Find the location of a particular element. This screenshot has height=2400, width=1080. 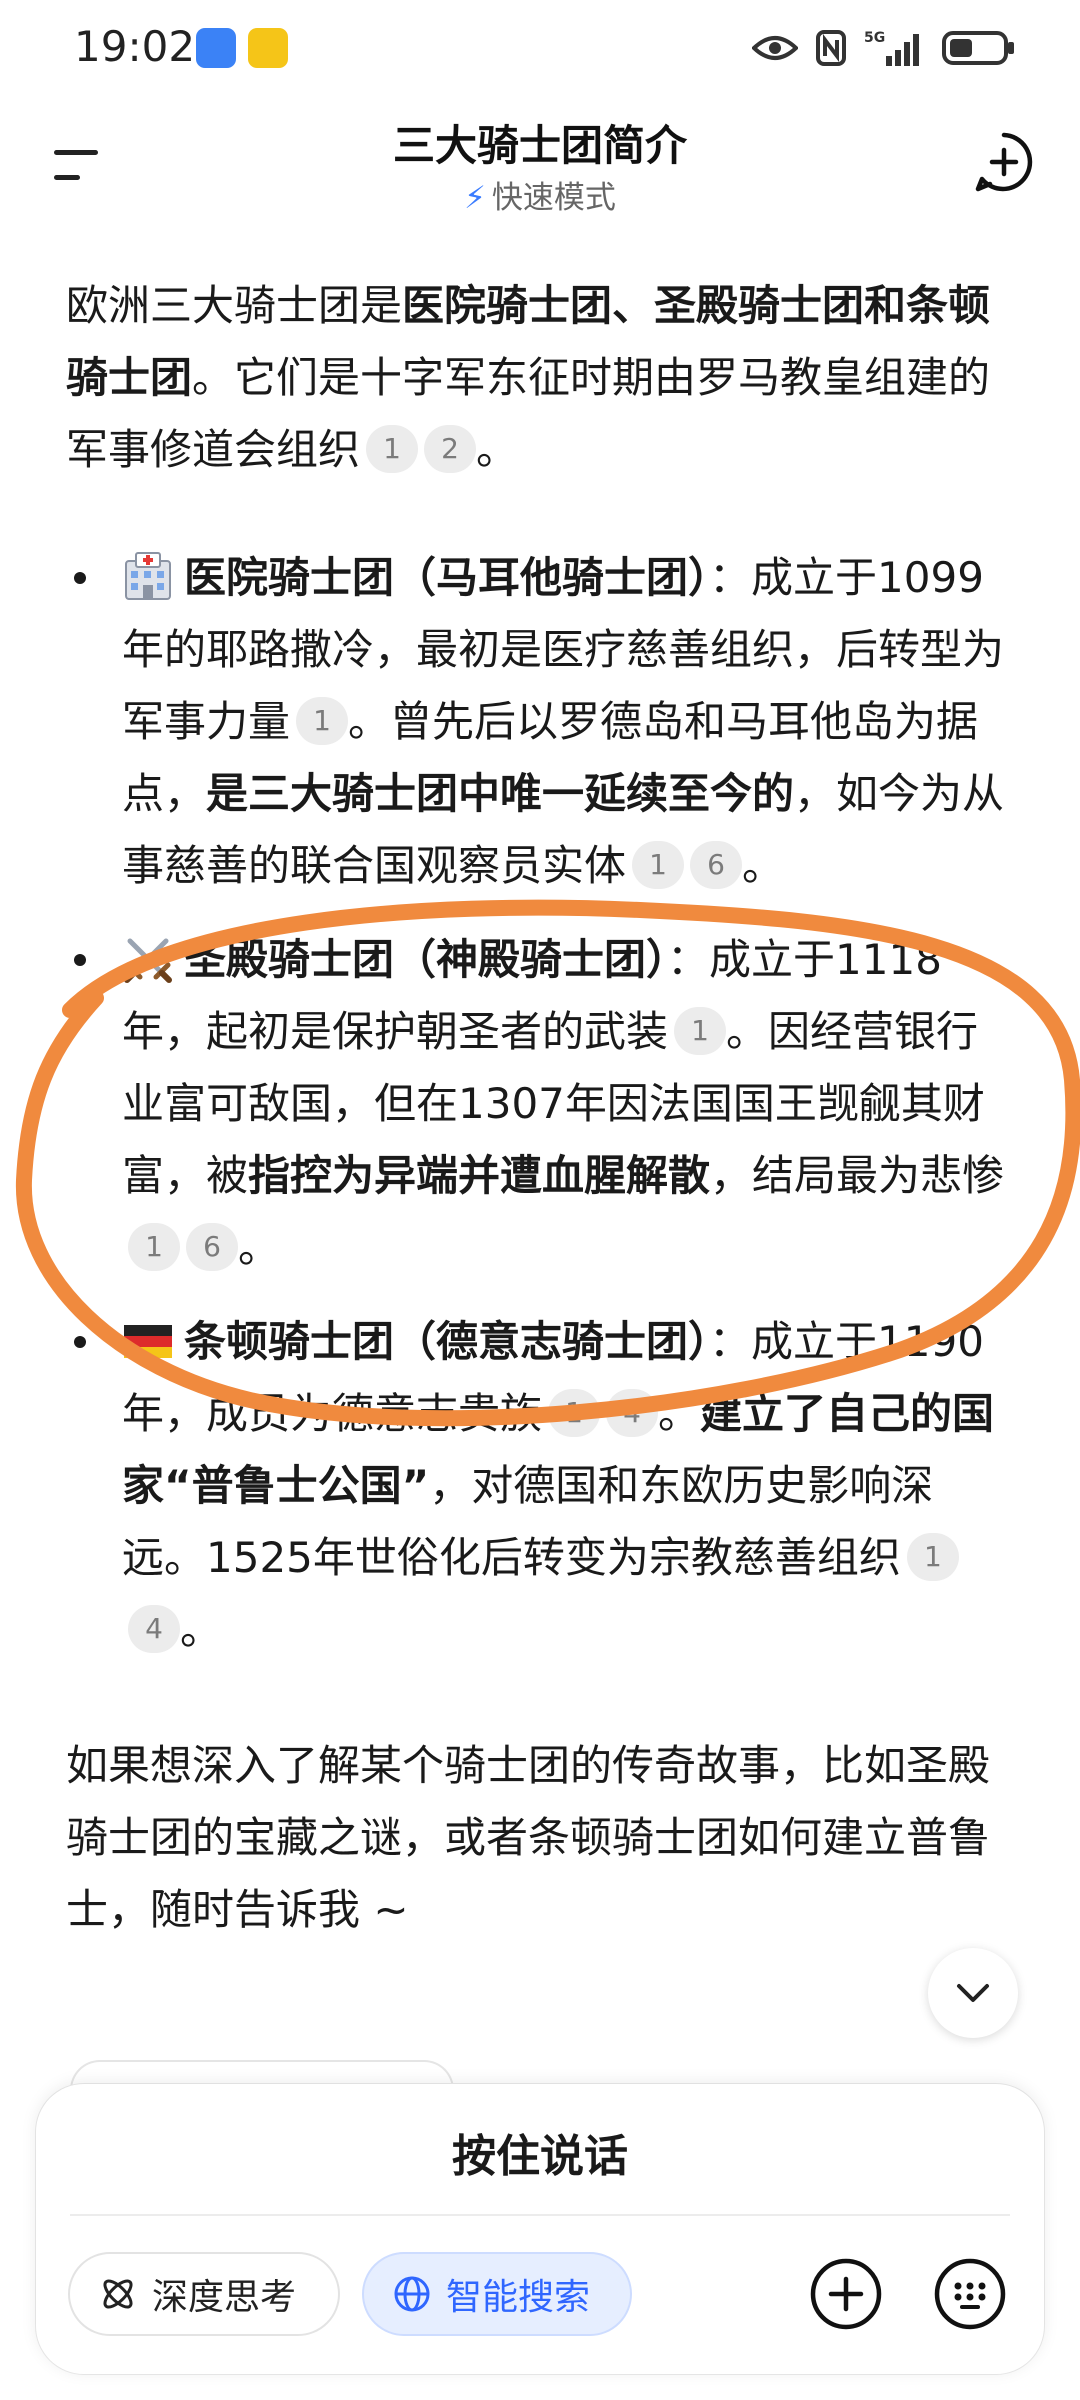

mode-label: 快速模式 is located at coordinates (553, 198).